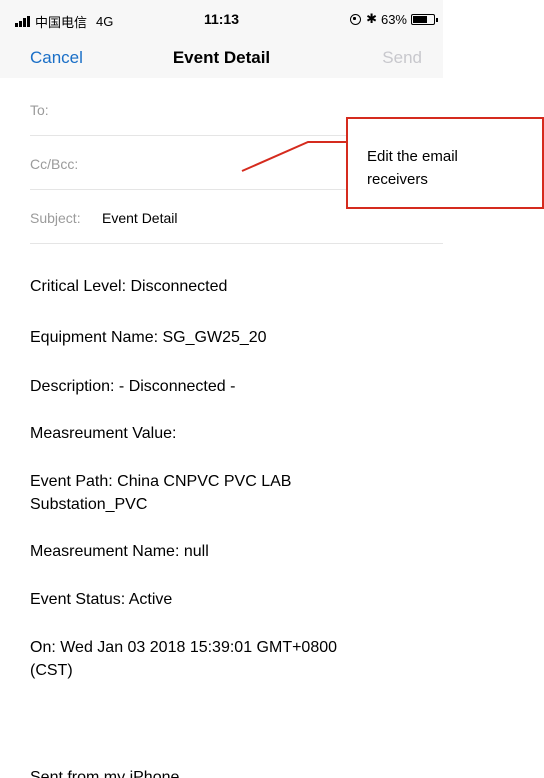 Image resolution: width=544 pixels, height=778 pixels. Describe the element at coordinates (54, 164) in the screenshot. I see `cc-bcc-label: Cc/Bcc:` at that location.